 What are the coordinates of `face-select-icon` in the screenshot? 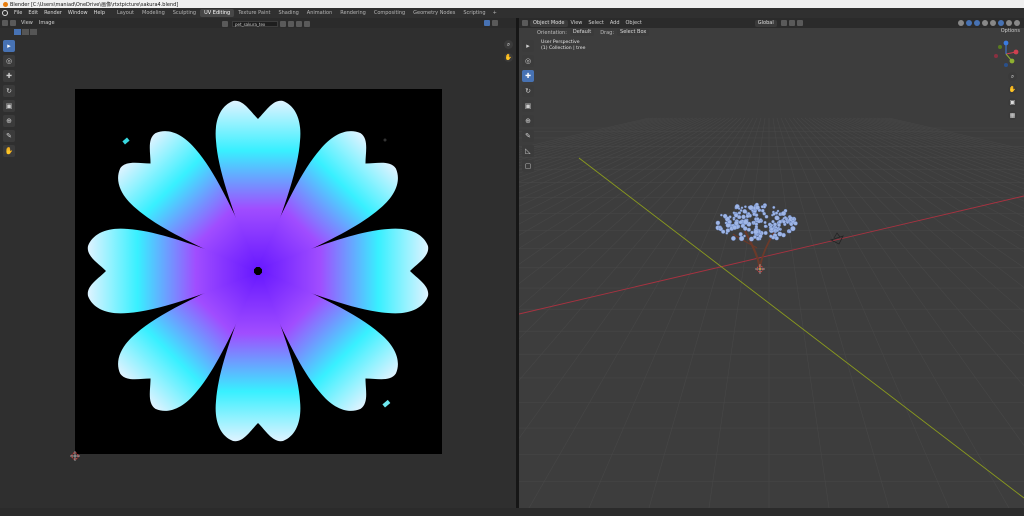 It's located at (33, 32).